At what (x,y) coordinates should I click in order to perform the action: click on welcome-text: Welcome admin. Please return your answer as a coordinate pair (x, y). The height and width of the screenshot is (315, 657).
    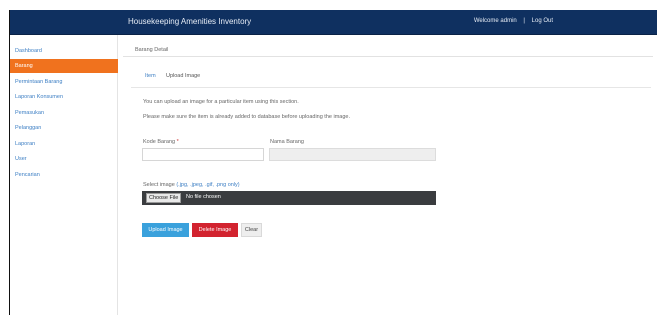
    Looking at the image, I should click on (495, 21).